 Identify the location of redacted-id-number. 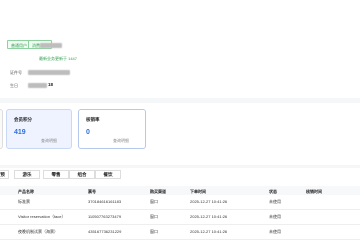
(49, 72).